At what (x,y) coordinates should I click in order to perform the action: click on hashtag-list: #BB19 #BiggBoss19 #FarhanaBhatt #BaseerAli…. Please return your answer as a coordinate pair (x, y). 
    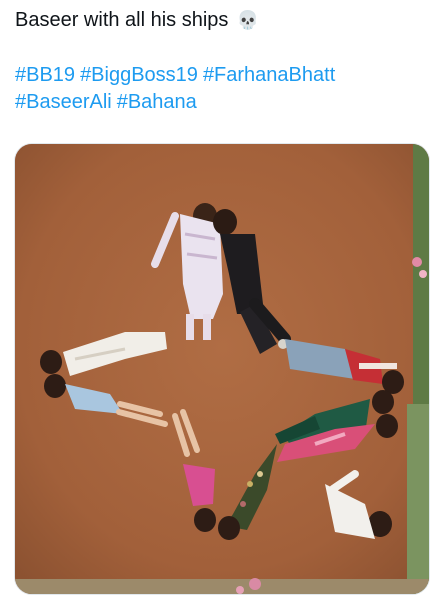
    Looking at the image, I should click on (225, 89).